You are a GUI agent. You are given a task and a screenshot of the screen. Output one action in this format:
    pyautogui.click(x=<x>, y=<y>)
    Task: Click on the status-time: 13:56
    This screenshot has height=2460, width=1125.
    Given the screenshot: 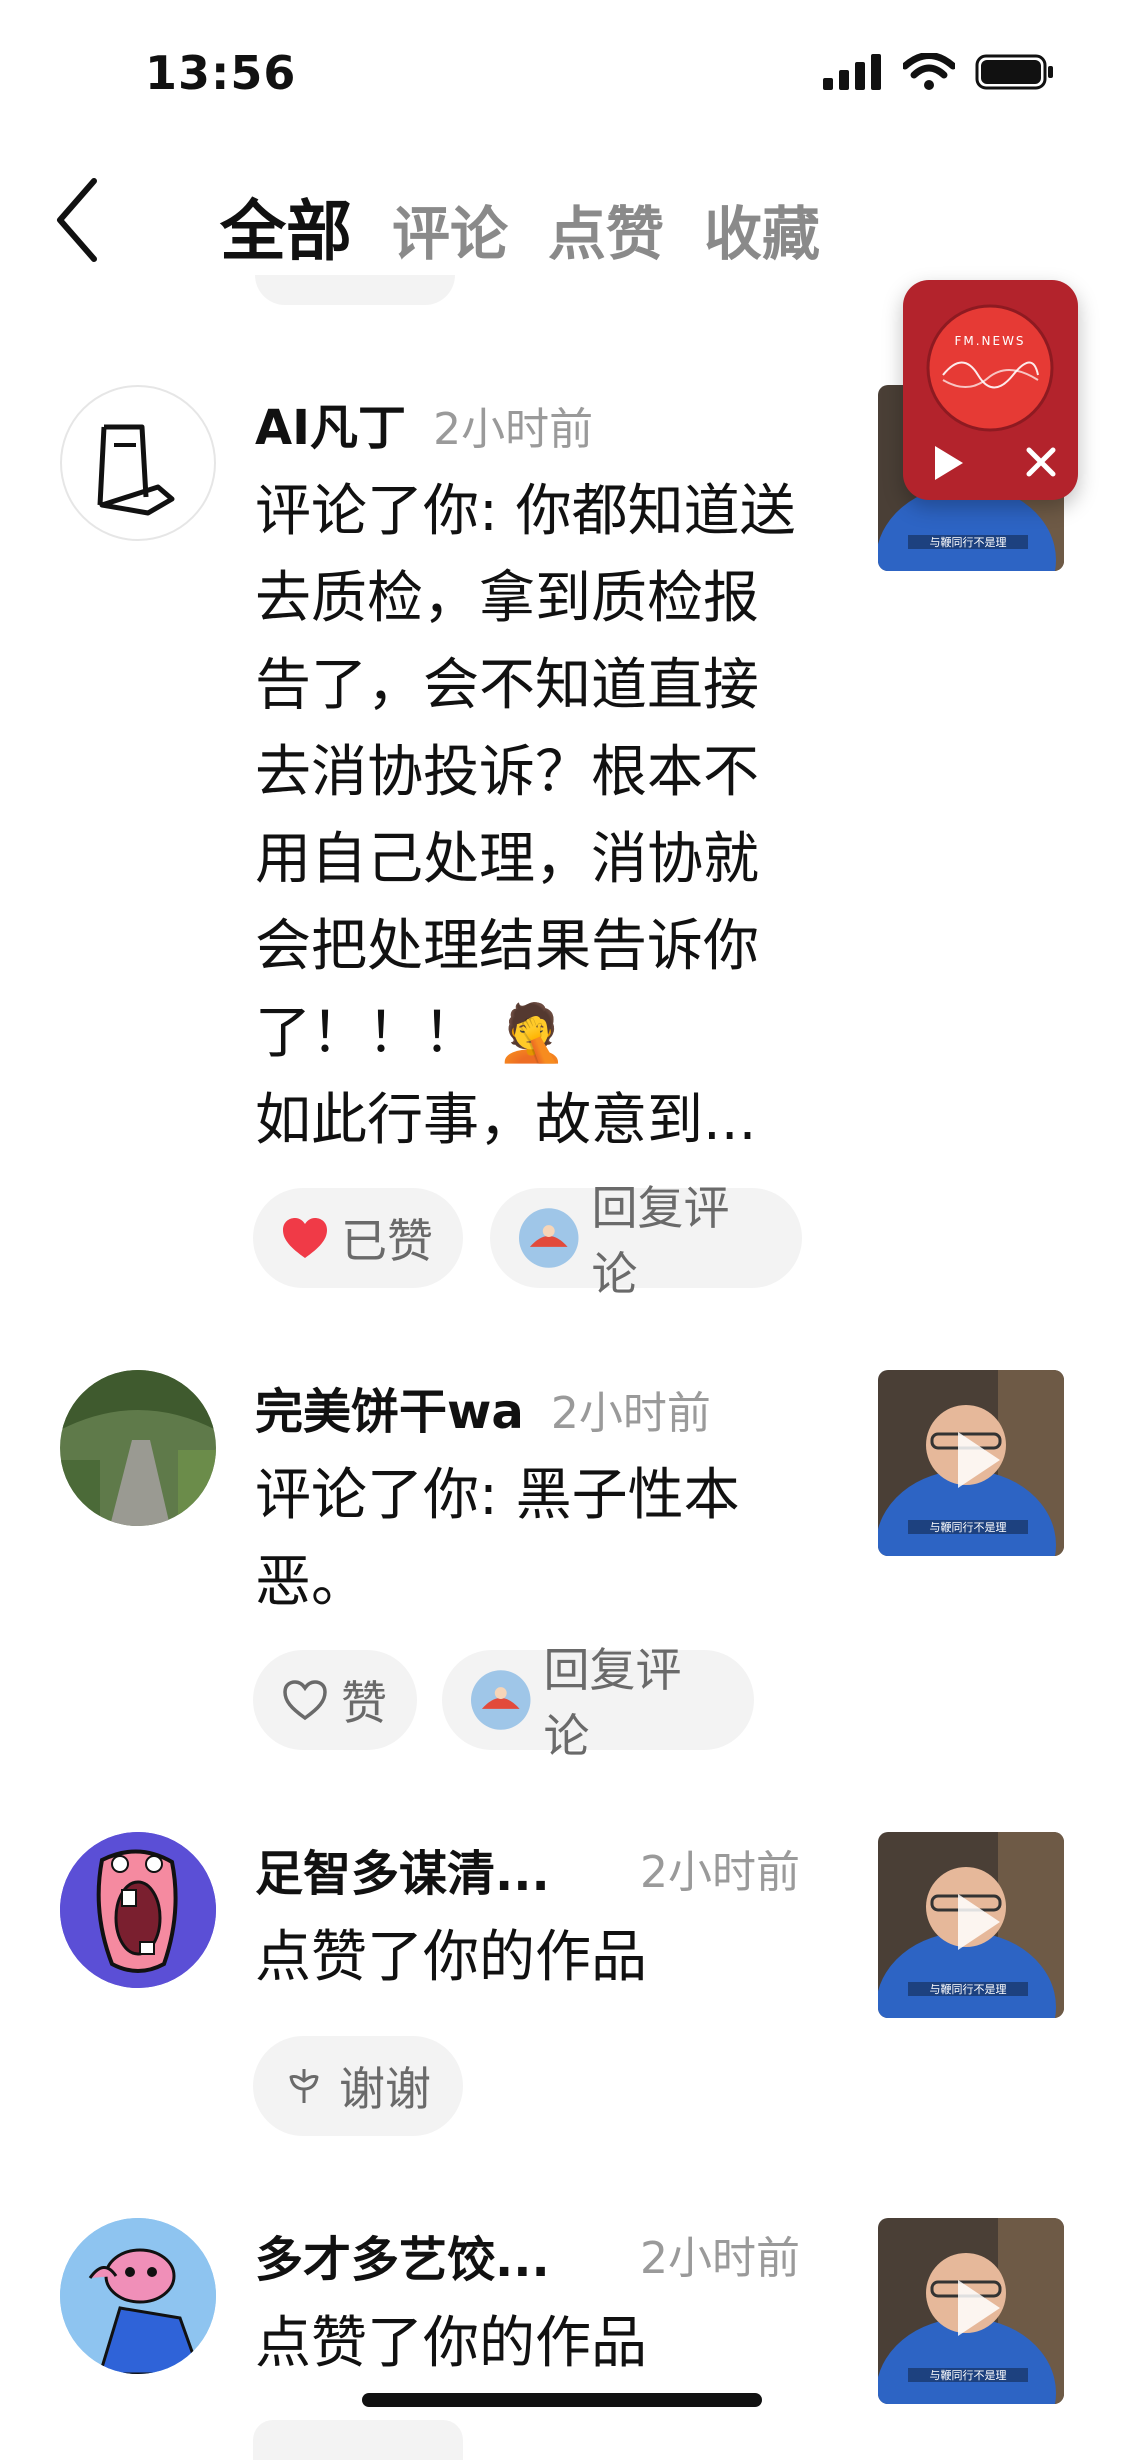 What is the action you would take?
    pyautogui.click(x=221, y=73)
    